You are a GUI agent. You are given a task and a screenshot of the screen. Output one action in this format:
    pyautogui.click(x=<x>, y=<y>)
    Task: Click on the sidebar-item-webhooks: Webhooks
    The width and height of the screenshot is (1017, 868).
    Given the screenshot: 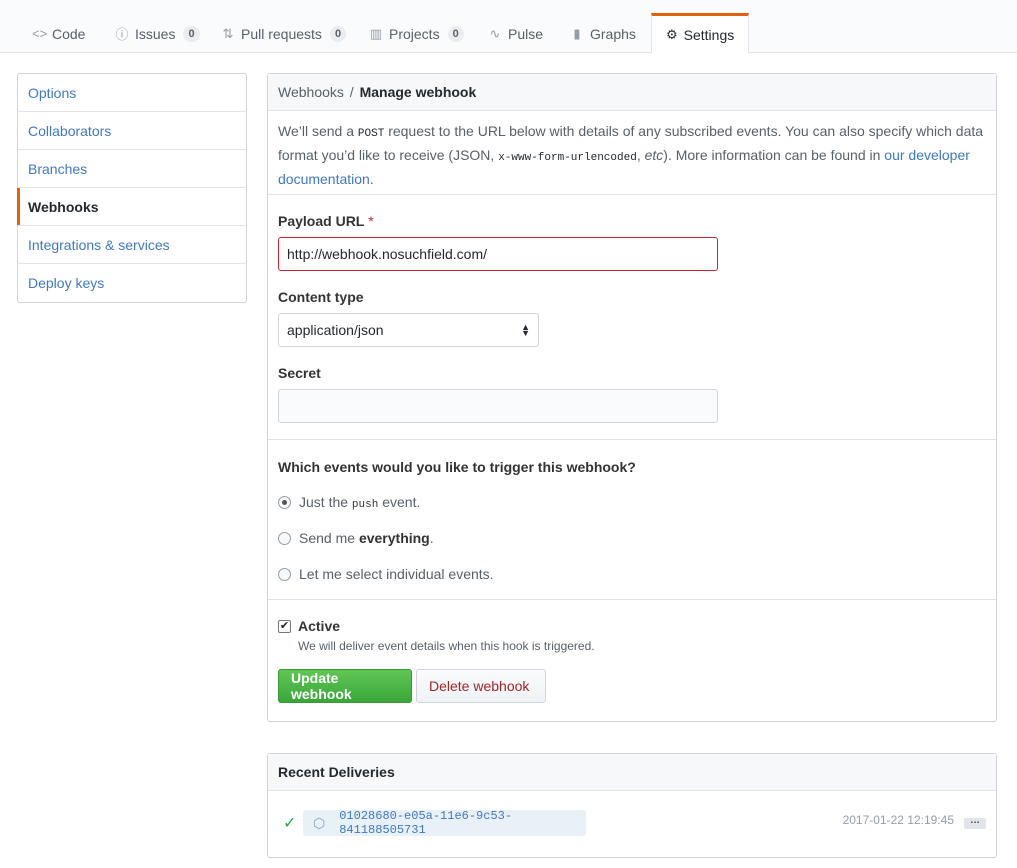 What is the action you would take?
    pyautogui.click(x=131, y=207)
    